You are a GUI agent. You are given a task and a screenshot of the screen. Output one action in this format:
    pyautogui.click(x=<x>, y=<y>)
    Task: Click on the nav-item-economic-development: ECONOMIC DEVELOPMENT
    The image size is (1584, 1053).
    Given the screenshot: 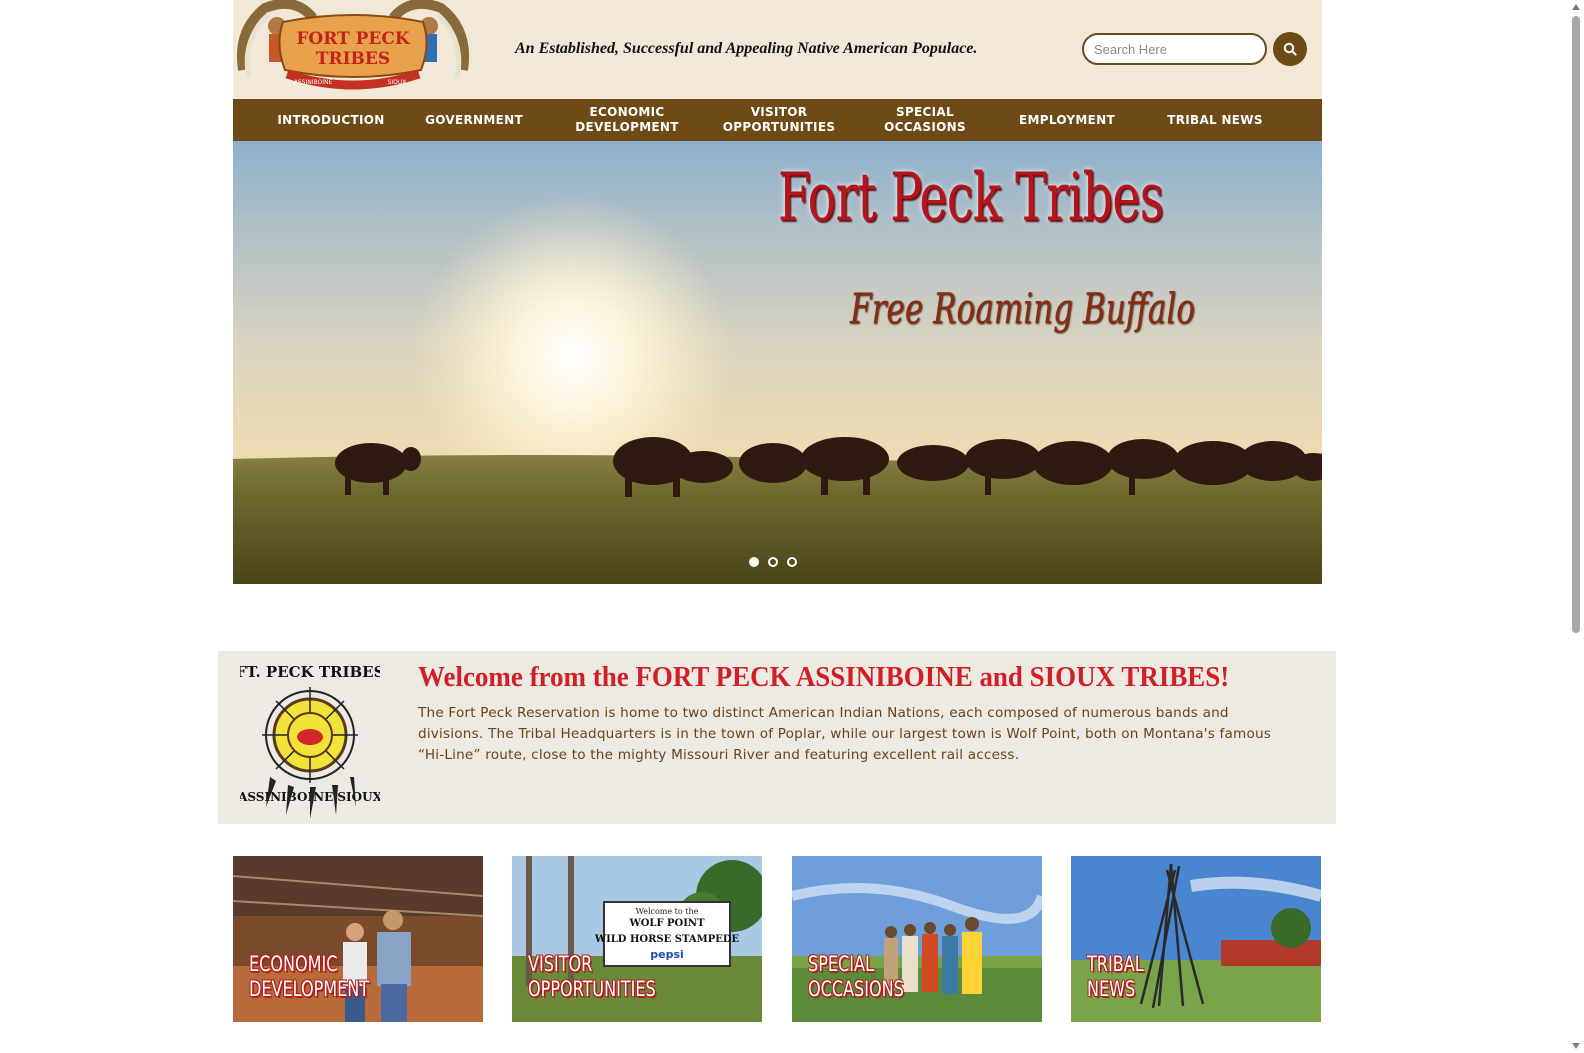 What is the action you would take?
    pyautogui.click(x=627, y=120)
    